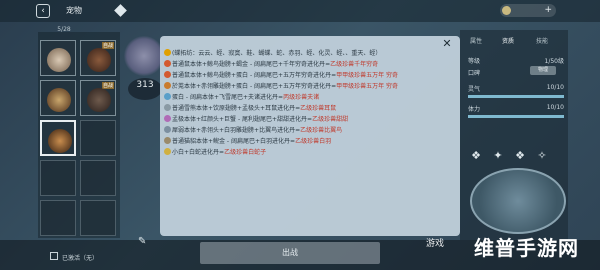 This screenshot has height=270, width=600. What do you see at coordinates (236, 108) in the screenshot?
I see `recipe-text: 普通雪熊本体+饮原翅膀+孟极头+耳鼠进化丹=` at bounding box center [236, 108].